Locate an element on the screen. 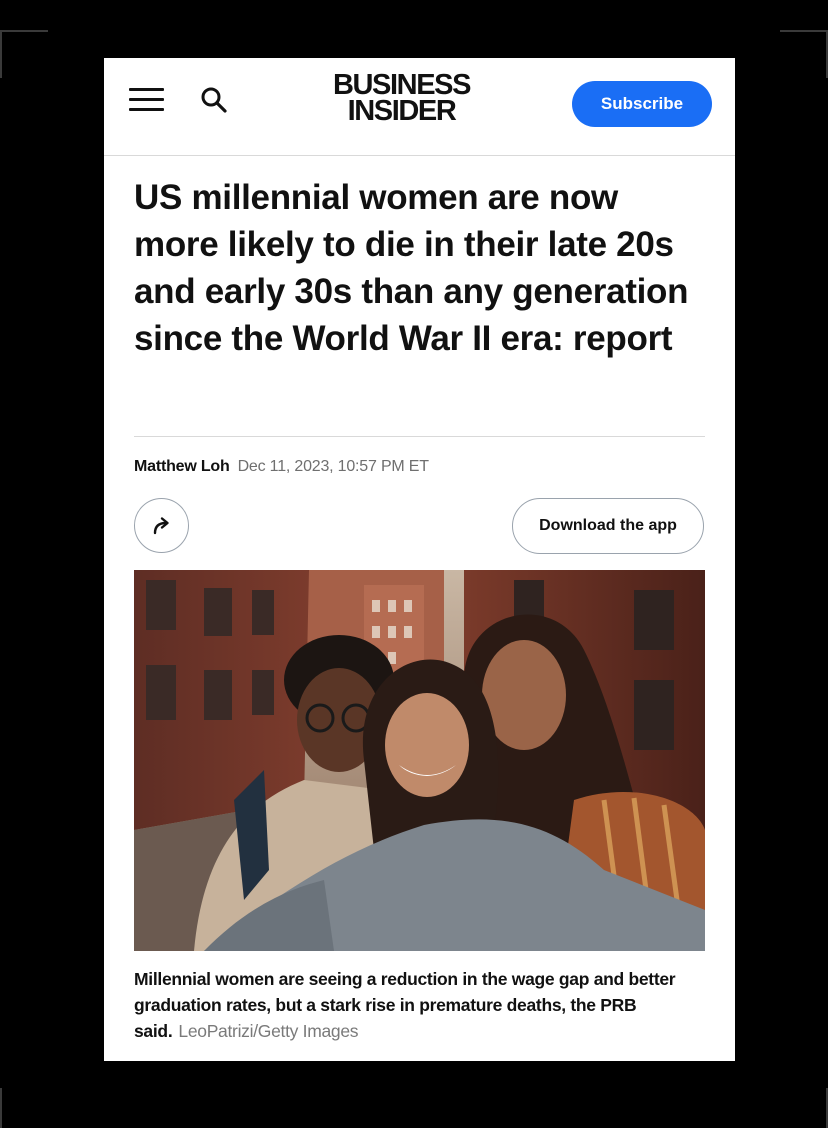 This screenshot has height=1128, width=828. hamburger-menu-icon is located at coordinates (146, 100).